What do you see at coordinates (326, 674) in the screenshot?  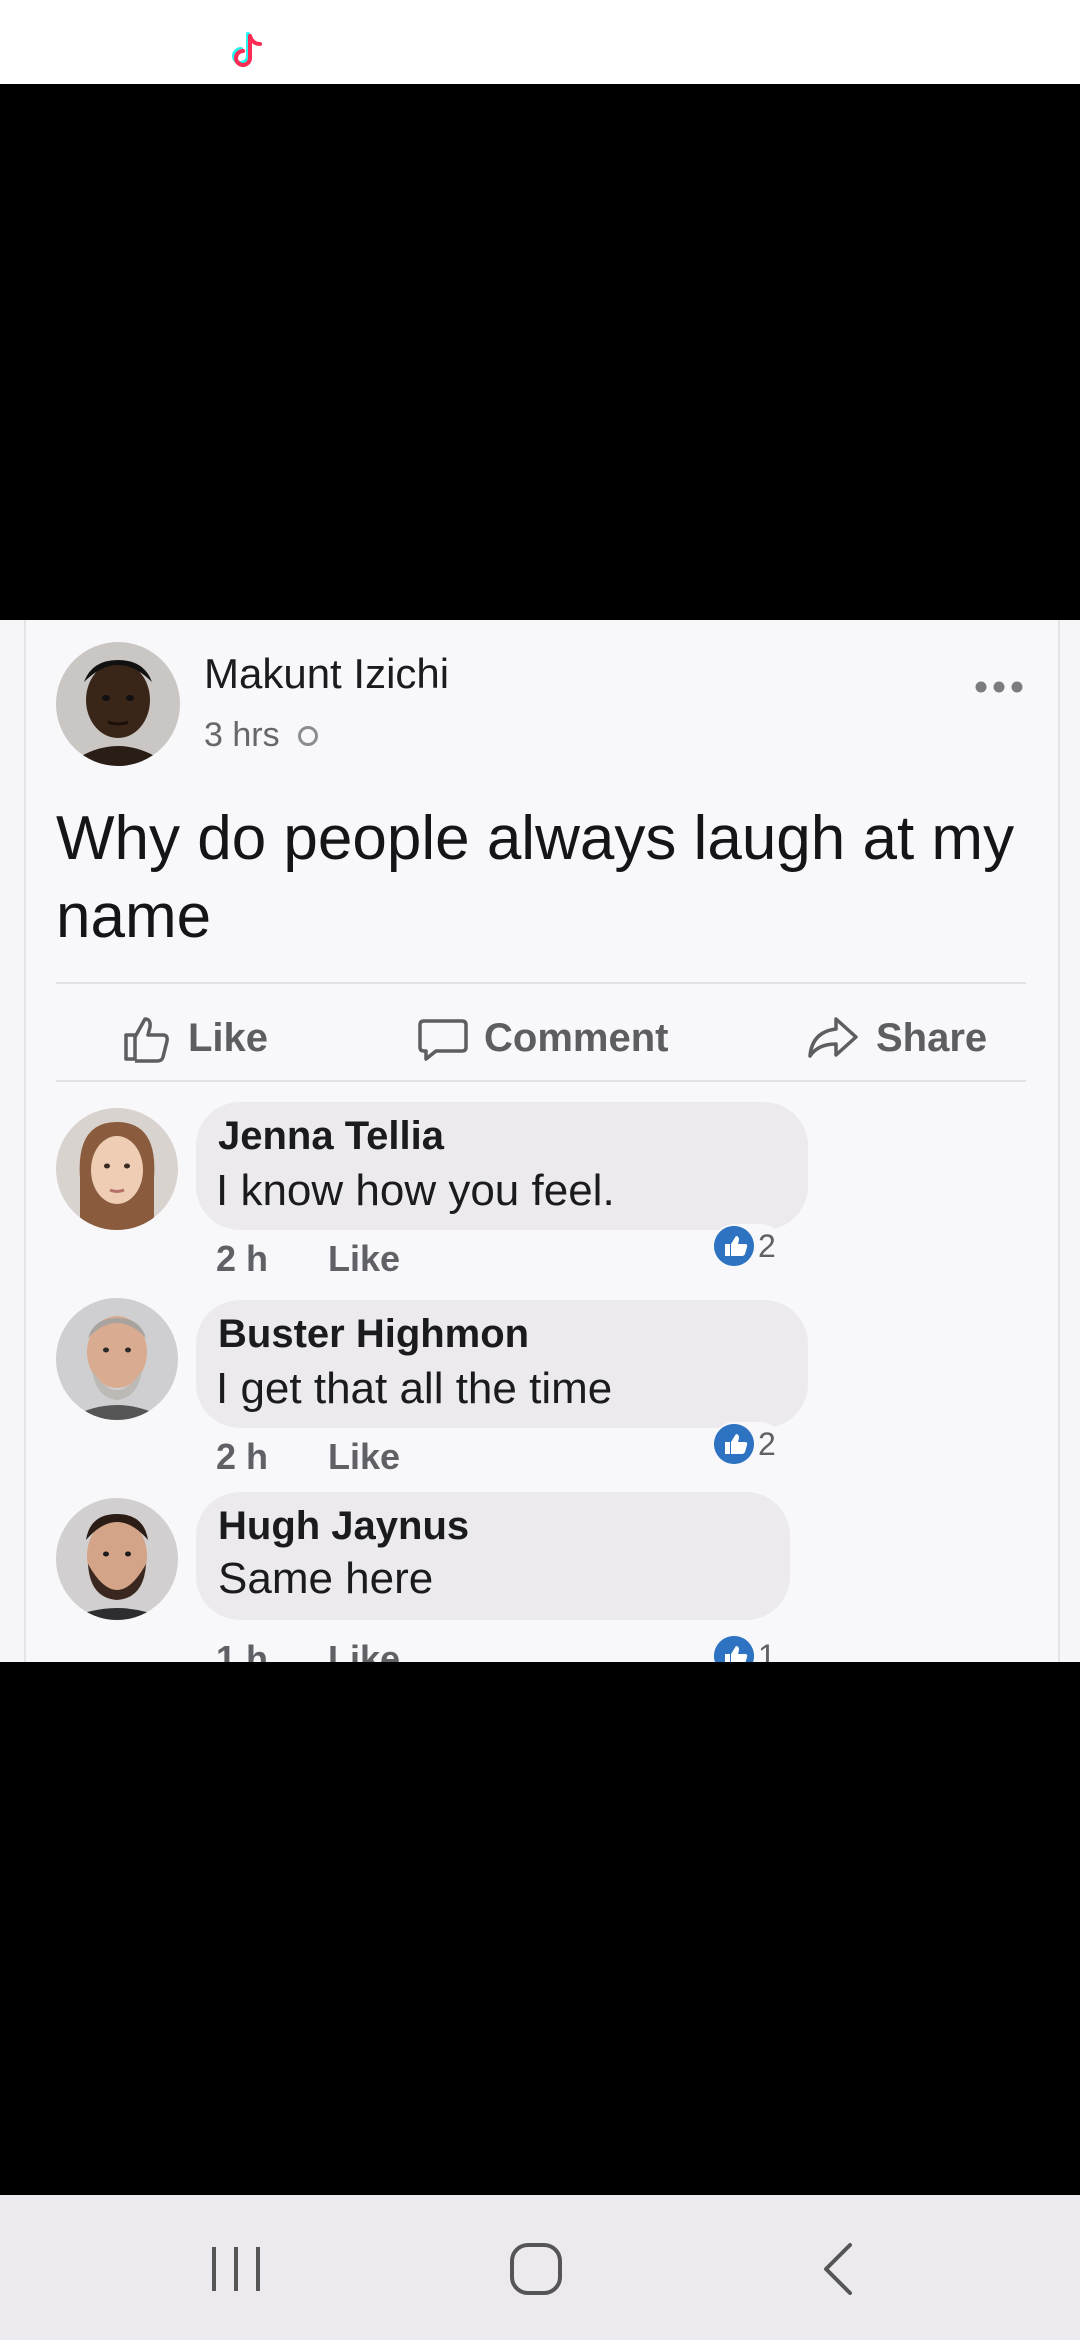 I see `post-author-name: Makunt Izichi` at bounding box center [326, 674].